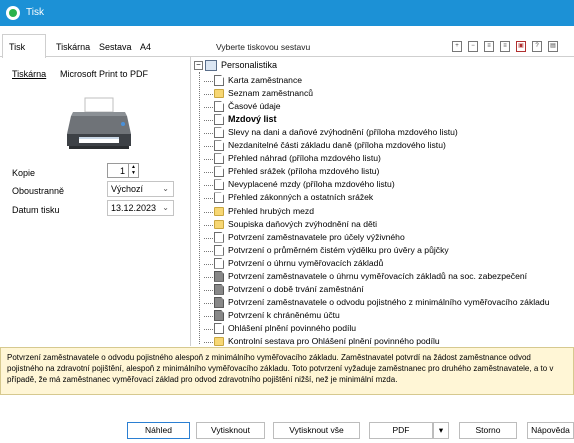 Image resolution: width=574 pixels, height=443 pixels. What do you see at coordinates (382, 225) in the screenshot?
I see `tree-item: Soupiska daňových zvýhodnění na děti` at bounding box center [382, 225].